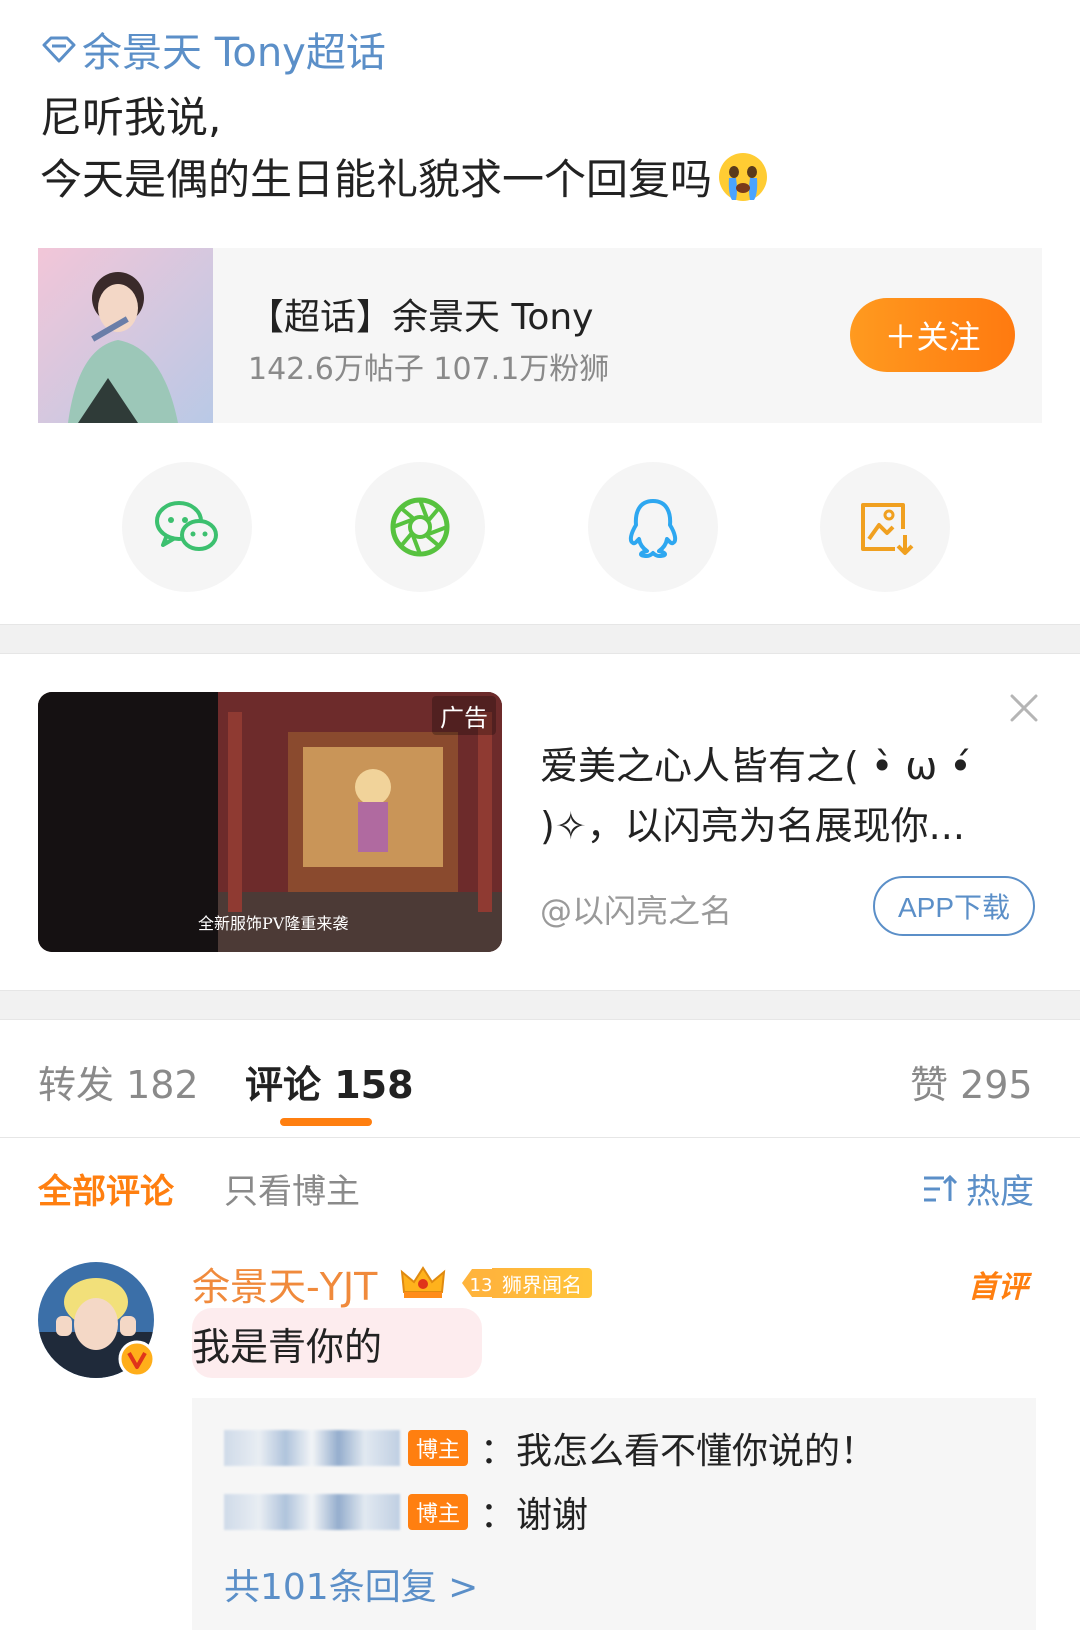 This screenshot has width=1080, height=1646. Describe the element at coordinates (59, 49) in the screenshot. I see `diamond-icon` at that location.